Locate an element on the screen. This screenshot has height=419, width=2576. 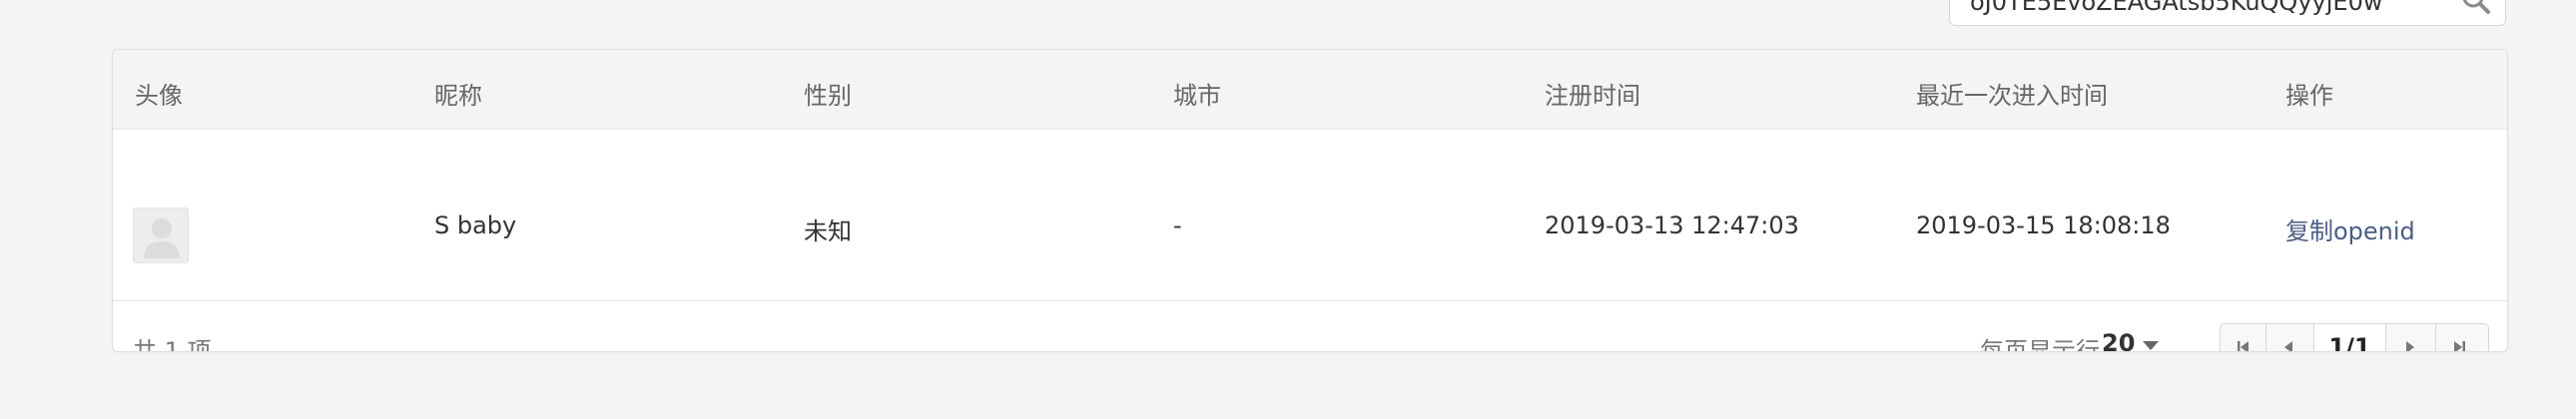
prev-page-button is located at coordinates (2290, 337).